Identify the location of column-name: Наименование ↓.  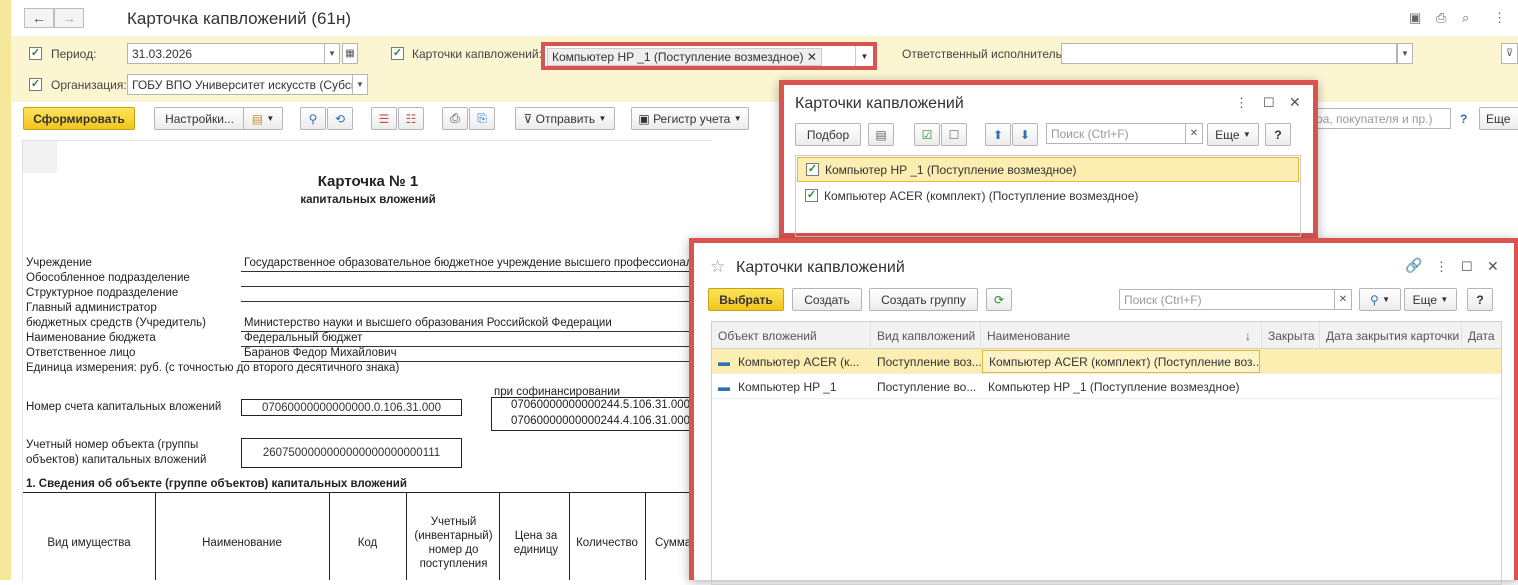
(1121, 335).